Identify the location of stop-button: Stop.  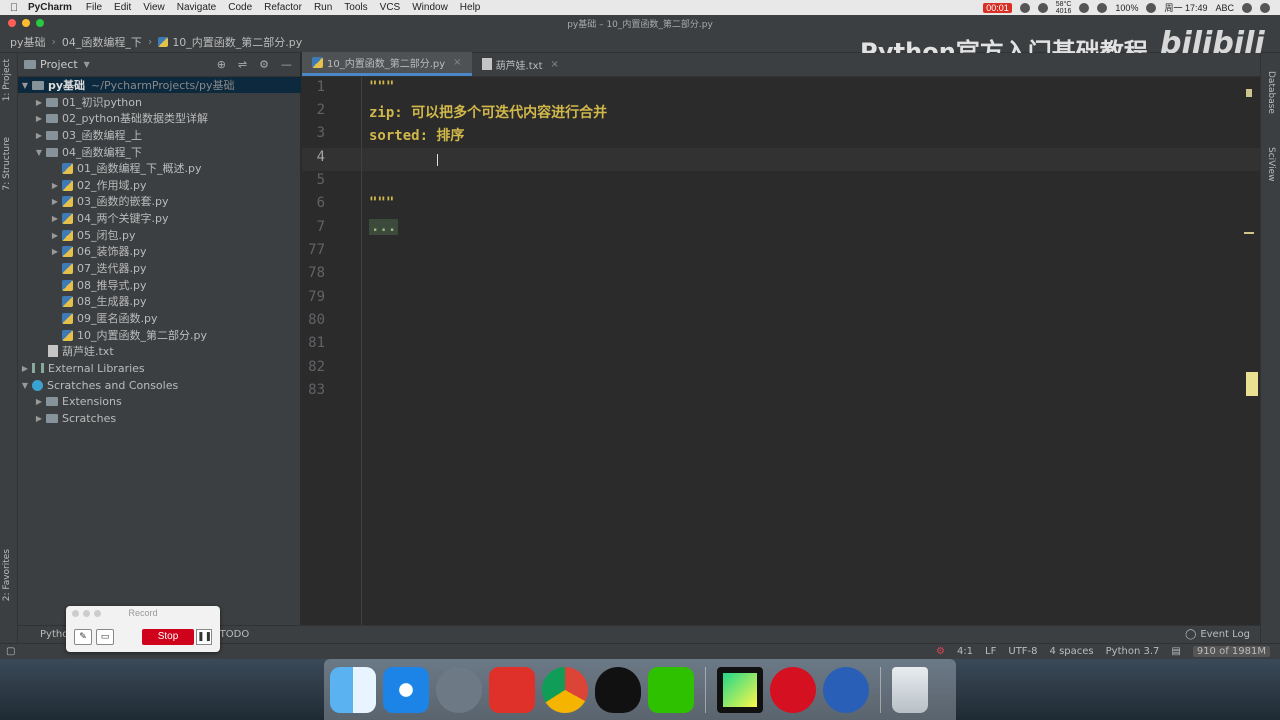
(168, 637).